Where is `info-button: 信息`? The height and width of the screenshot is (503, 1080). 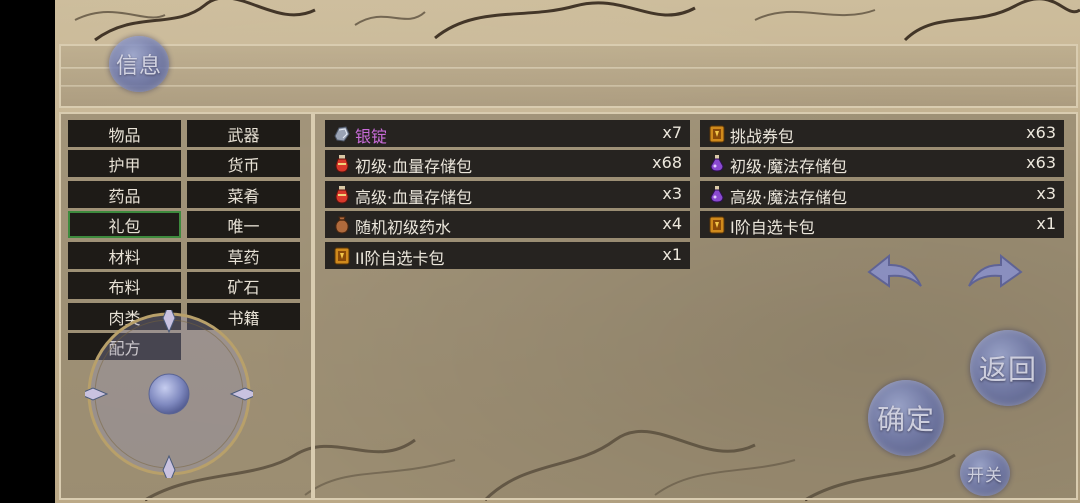 info-button: 信息 is located at coordinates (139, 64).